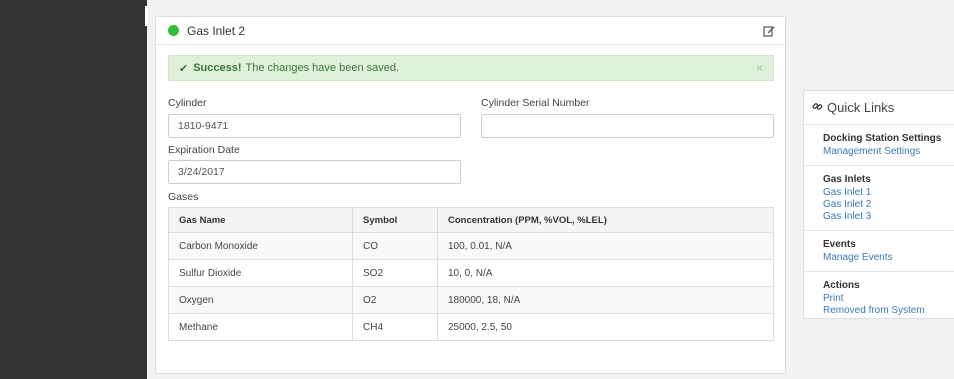 The image size is (954, 379). I want to click on cylinder-input, so click(314, 126).